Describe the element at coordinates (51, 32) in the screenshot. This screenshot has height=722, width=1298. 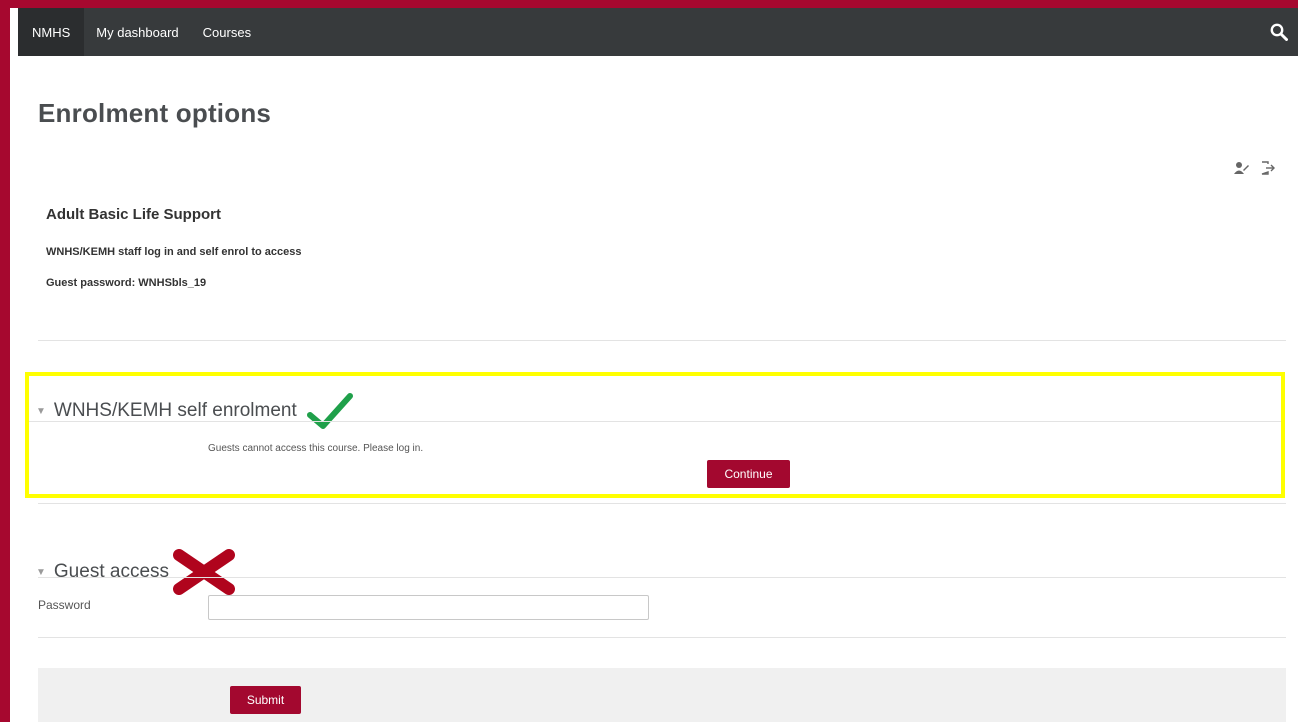
I see `nav-brand: NMHS` at that location.